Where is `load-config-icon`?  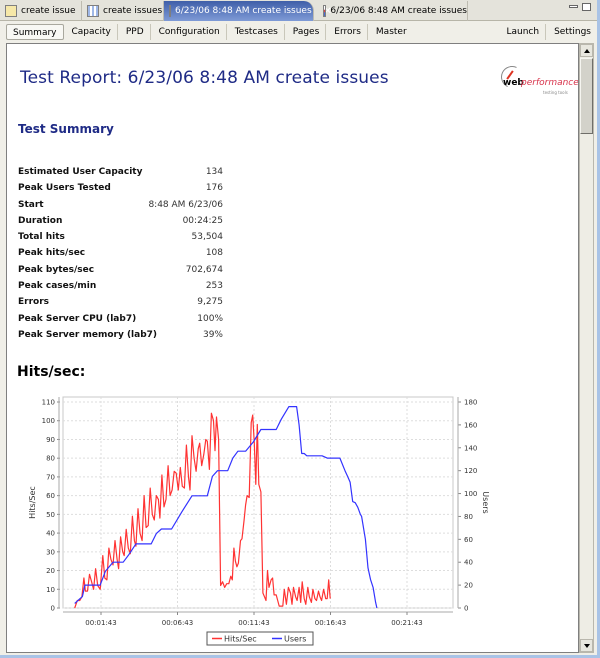 load-config-icon is located at coordinates (93, 11).